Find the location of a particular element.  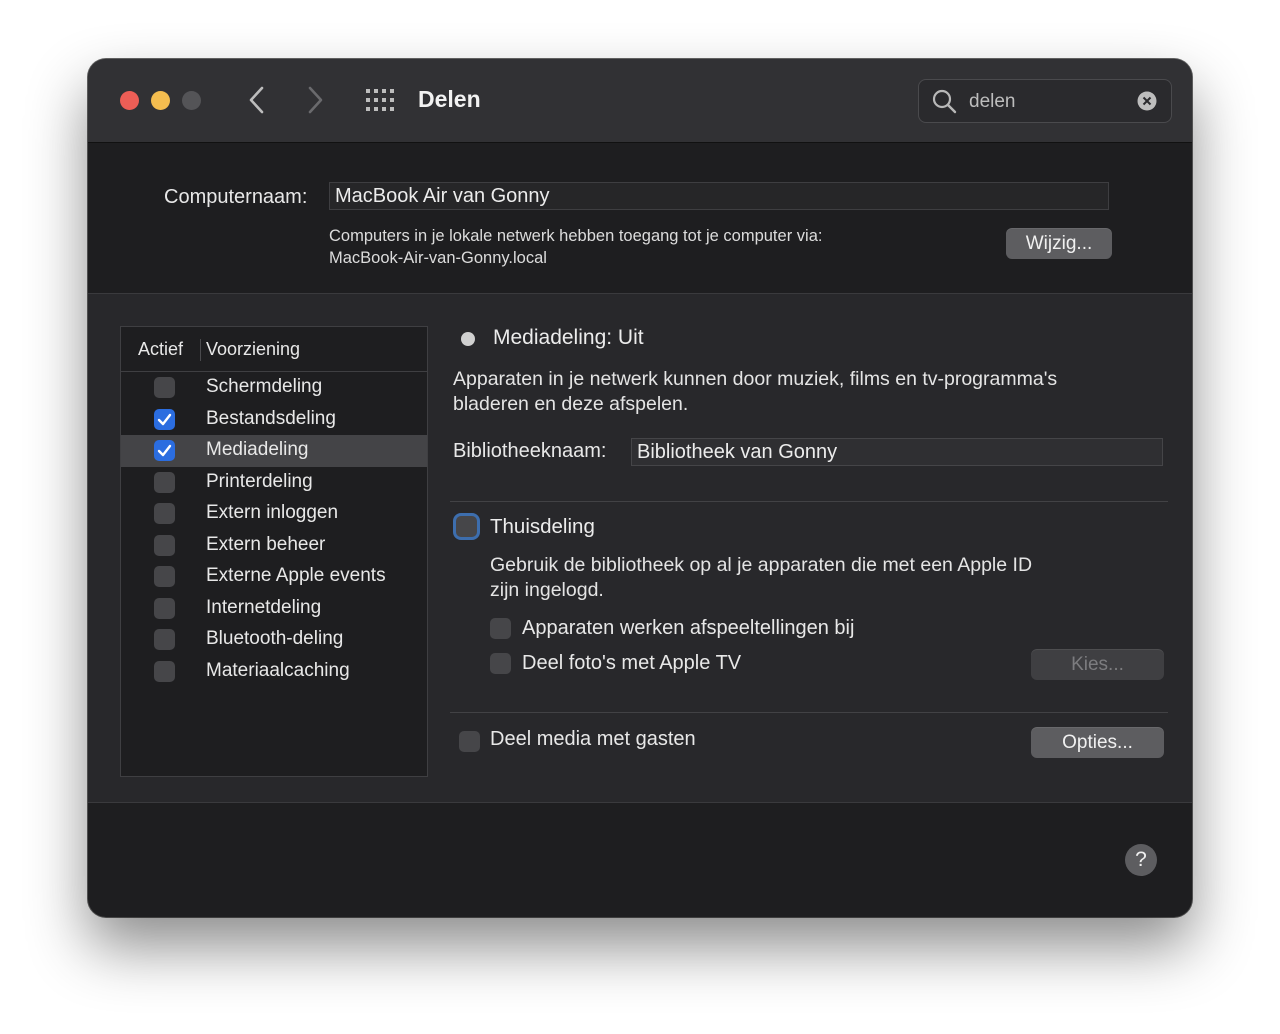

update-play-counts-checkbox is located at coordinates (500, 628).